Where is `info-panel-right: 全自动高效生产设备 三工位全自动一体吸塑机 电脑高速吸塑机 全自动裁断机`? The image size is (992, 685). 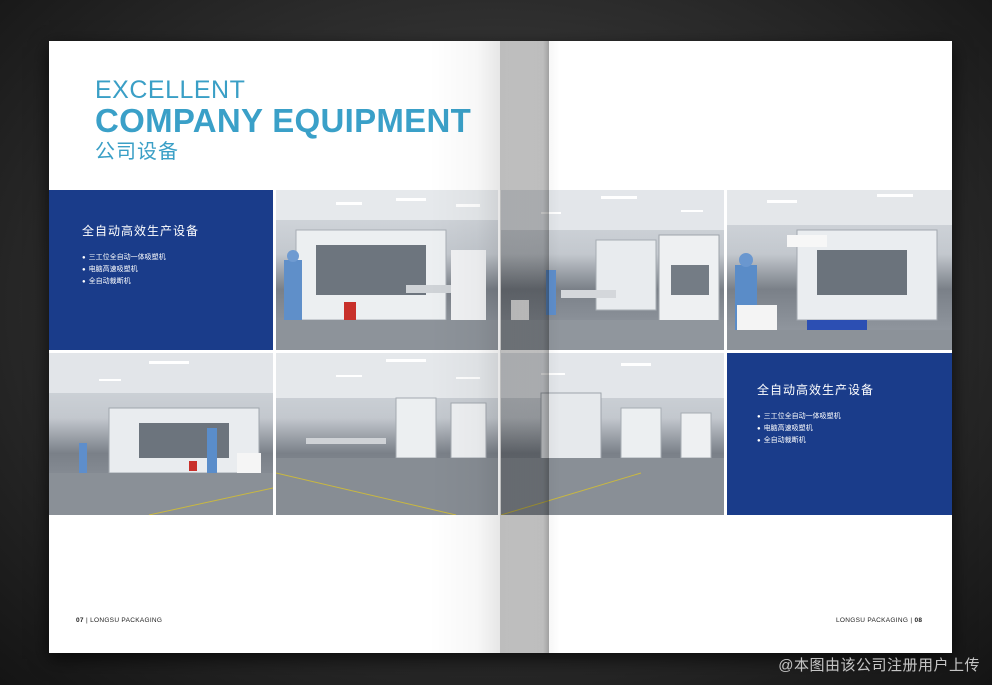
info-panel-right: 全自动高效生产设备 三工位全自动一体吸塑机 电脑高速吸塑机 全自动裁断机 is located at coordinates (839, 434).